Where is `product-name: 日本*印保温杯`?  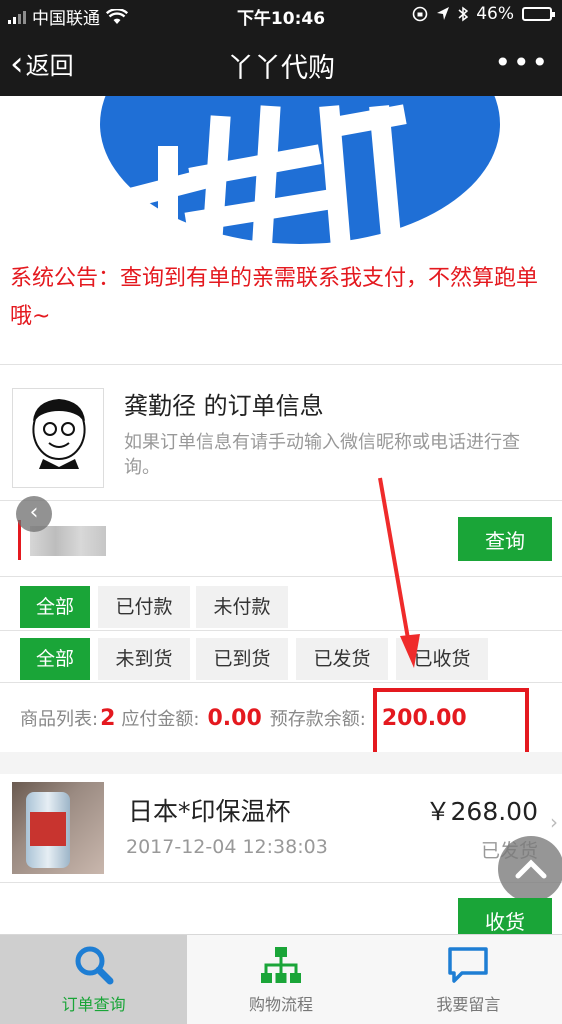
product-name: 日本*印保温杯 is located at coordinates (209, 810).